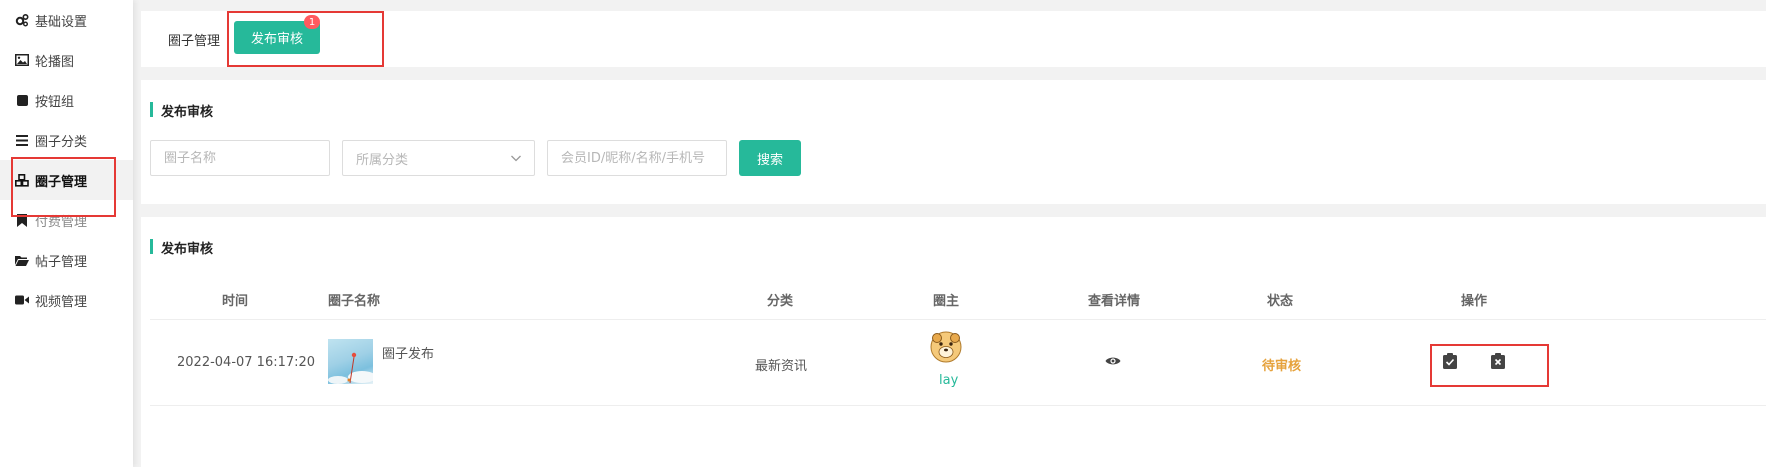 This screenshot has width=1766, height=467. I want to click on sidebar-item-label: 按钮组, so click(55, 102).